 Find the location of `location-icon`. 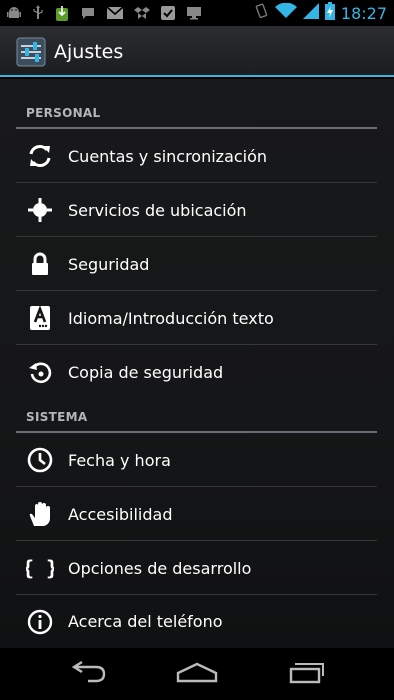

location-icon is located at coordinates (40, 210).